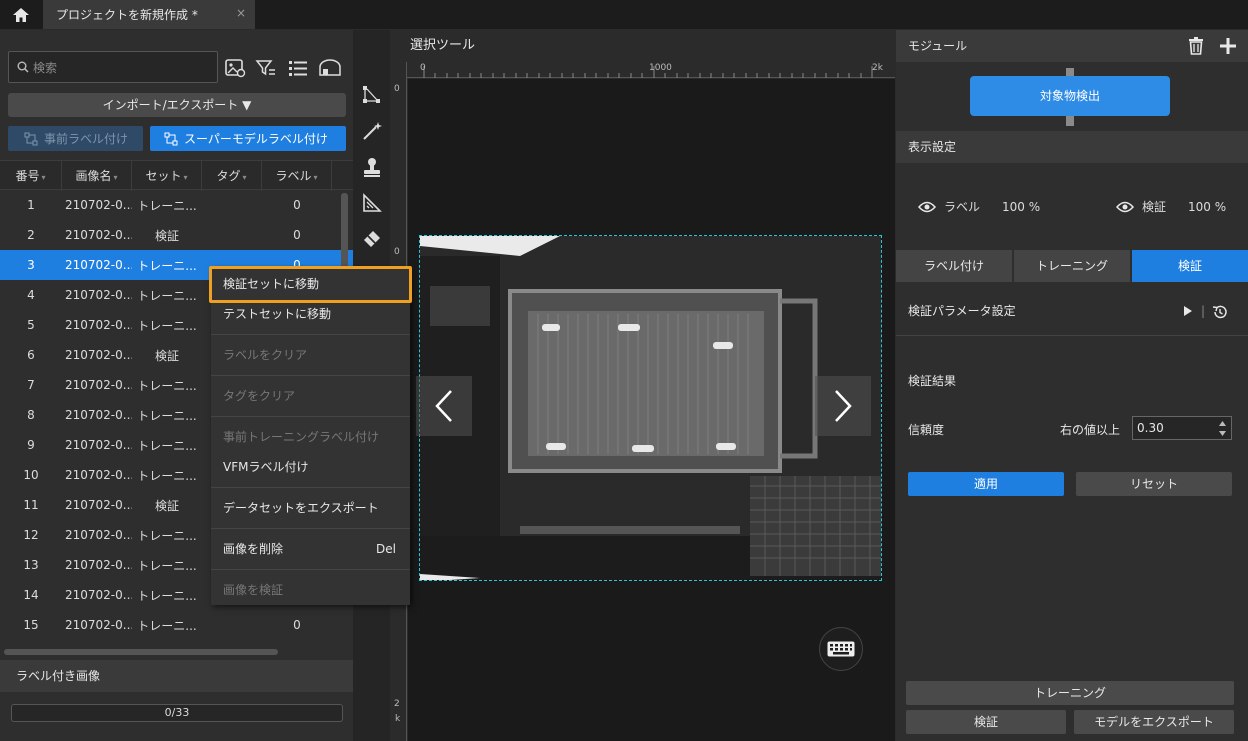 This screenshot has width=1248, height=741. Describe the element at coordinates (877, 68) in the screenshot. I see `ruler-label: 2k` at that location.